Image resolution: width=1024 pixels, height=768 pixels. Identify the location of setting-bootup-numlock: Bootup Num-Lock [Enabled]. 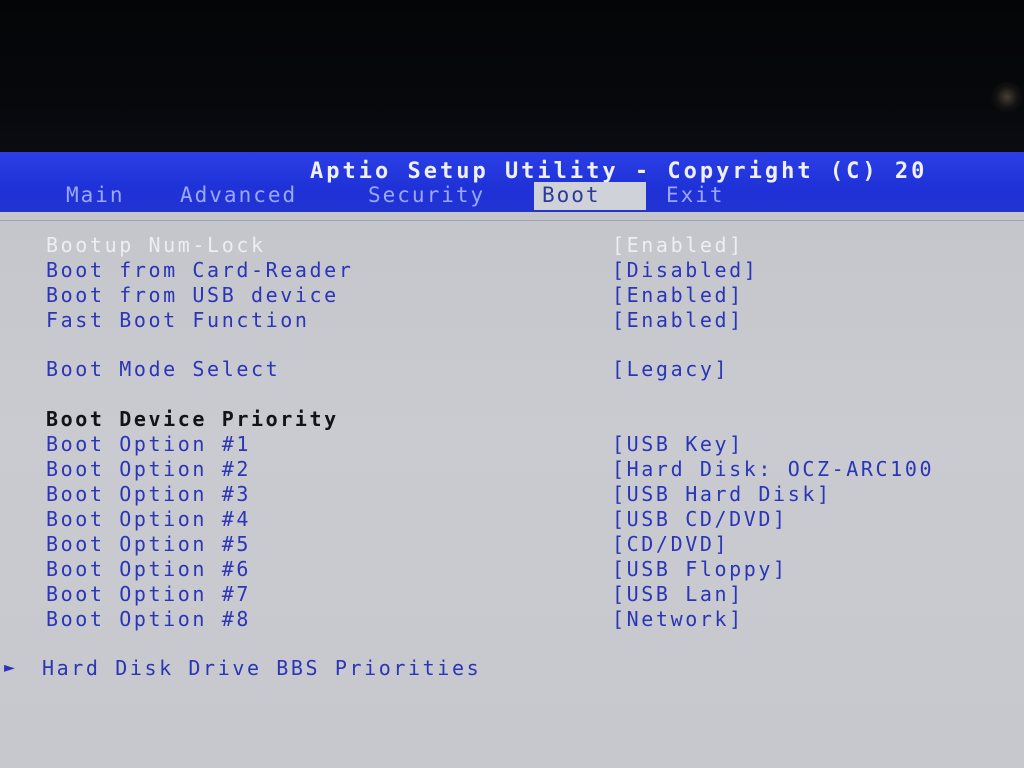
(512, 245).